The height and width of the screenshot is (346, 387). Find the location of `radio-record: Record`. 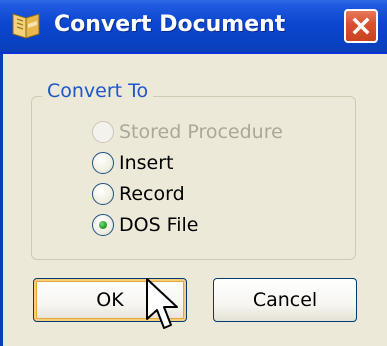

radio-record: Record is located at coordinates (138, 194).